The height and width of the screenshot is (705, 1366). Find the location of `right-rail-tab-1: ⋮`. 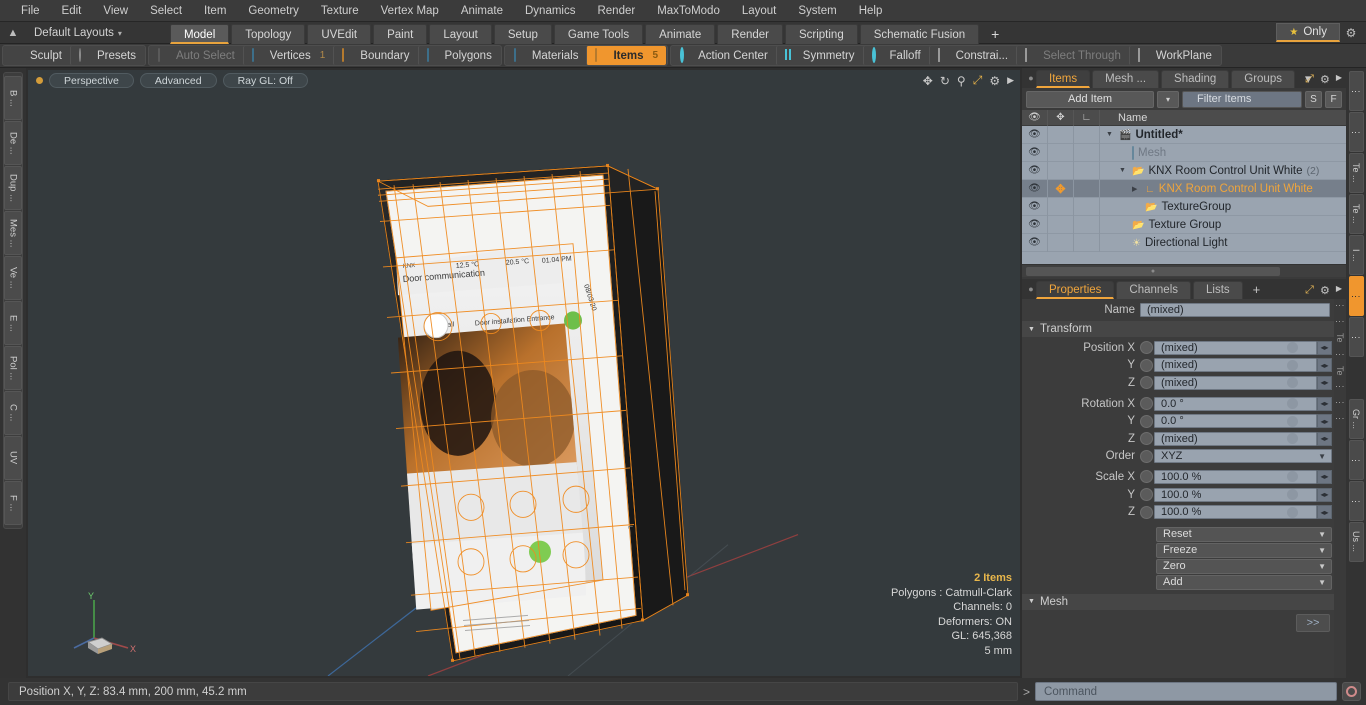

right-rail-tab-1: ⋮ is located at coordinates (1356, 132).